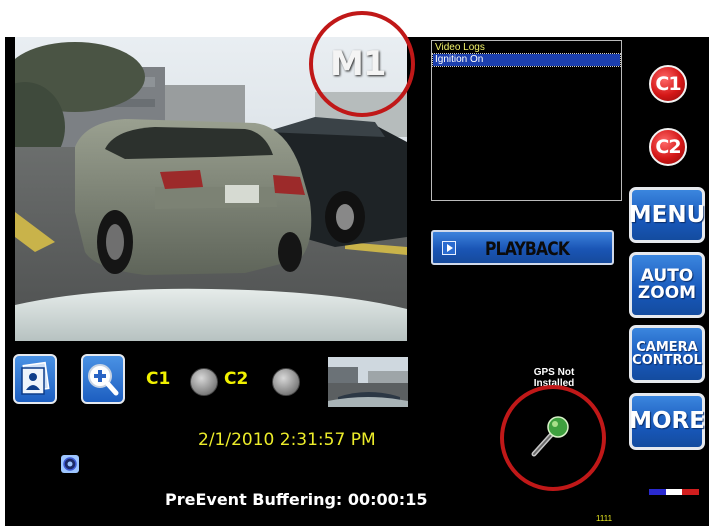 Image resolution: width=714 pixels, height=526 pixels. I want to click on photo-icon, so click(35, 378).